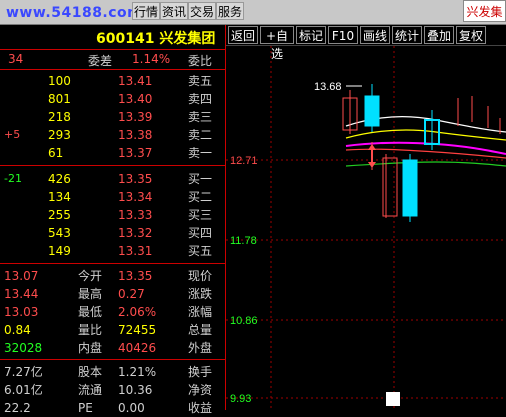 The width and height of the screenshot is (506, 417). Describe the element at coordinates (243, 35) in the screenshot. I see `toolbar-back-button: 返回` at that location.